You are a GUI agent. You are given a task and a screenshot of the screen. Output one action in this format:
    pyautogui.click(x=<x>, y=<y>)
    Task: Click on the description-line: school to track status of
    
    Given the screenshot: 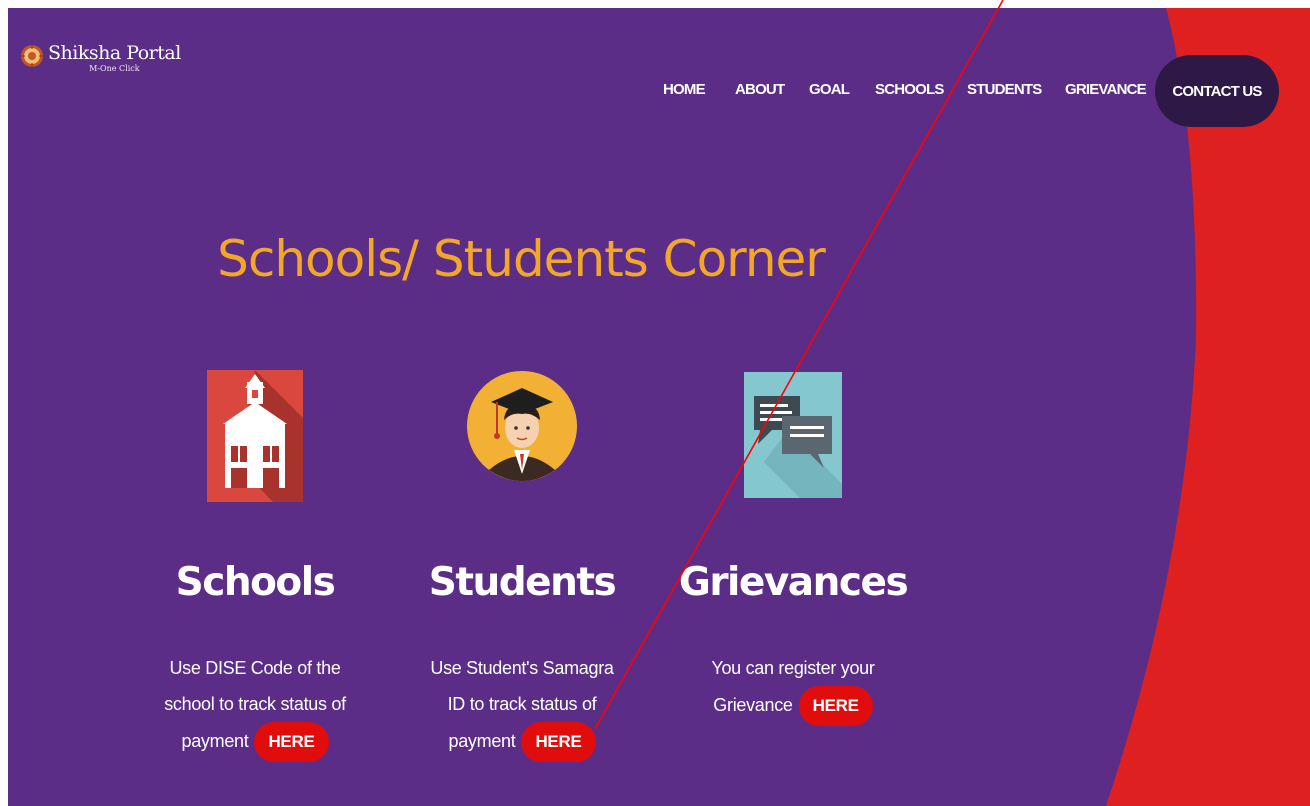 What is the action you would take?
    pyautogui.click(x=255, y=704)
    